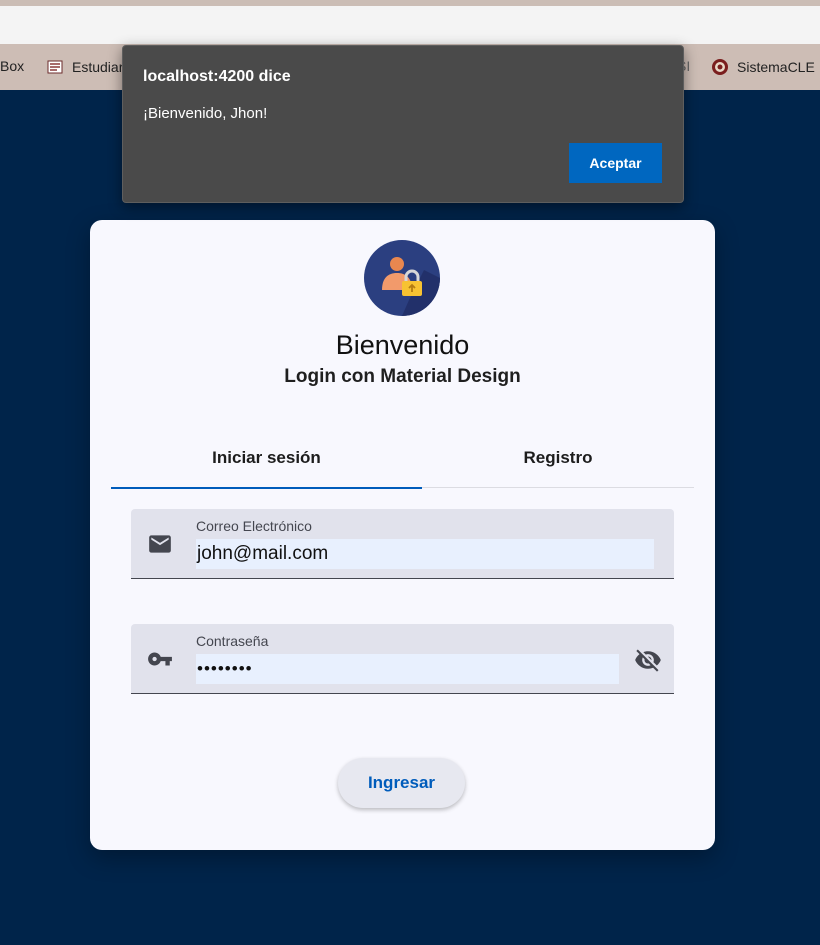 This screenshot has height=945, width=820. I want to click on visibility-off-icon, so click(648, 660).